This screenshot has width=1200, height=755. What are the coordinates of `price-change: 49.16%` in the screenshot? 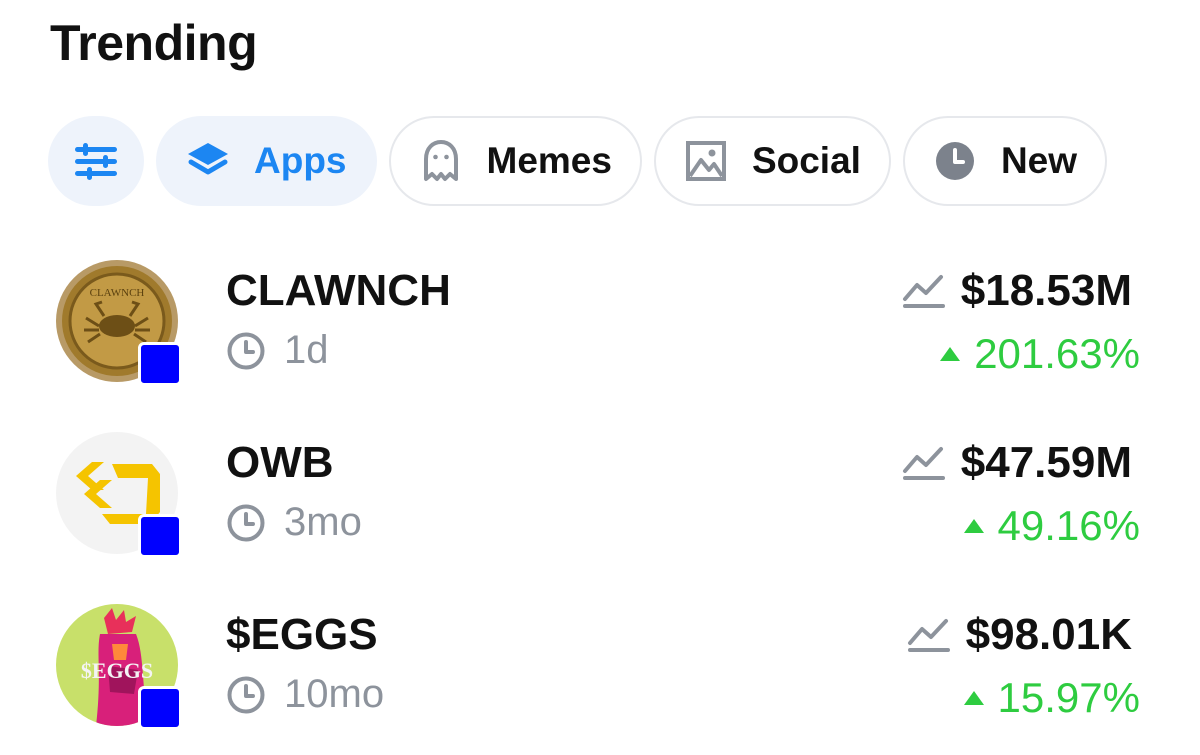 It's located at (1051, 526).